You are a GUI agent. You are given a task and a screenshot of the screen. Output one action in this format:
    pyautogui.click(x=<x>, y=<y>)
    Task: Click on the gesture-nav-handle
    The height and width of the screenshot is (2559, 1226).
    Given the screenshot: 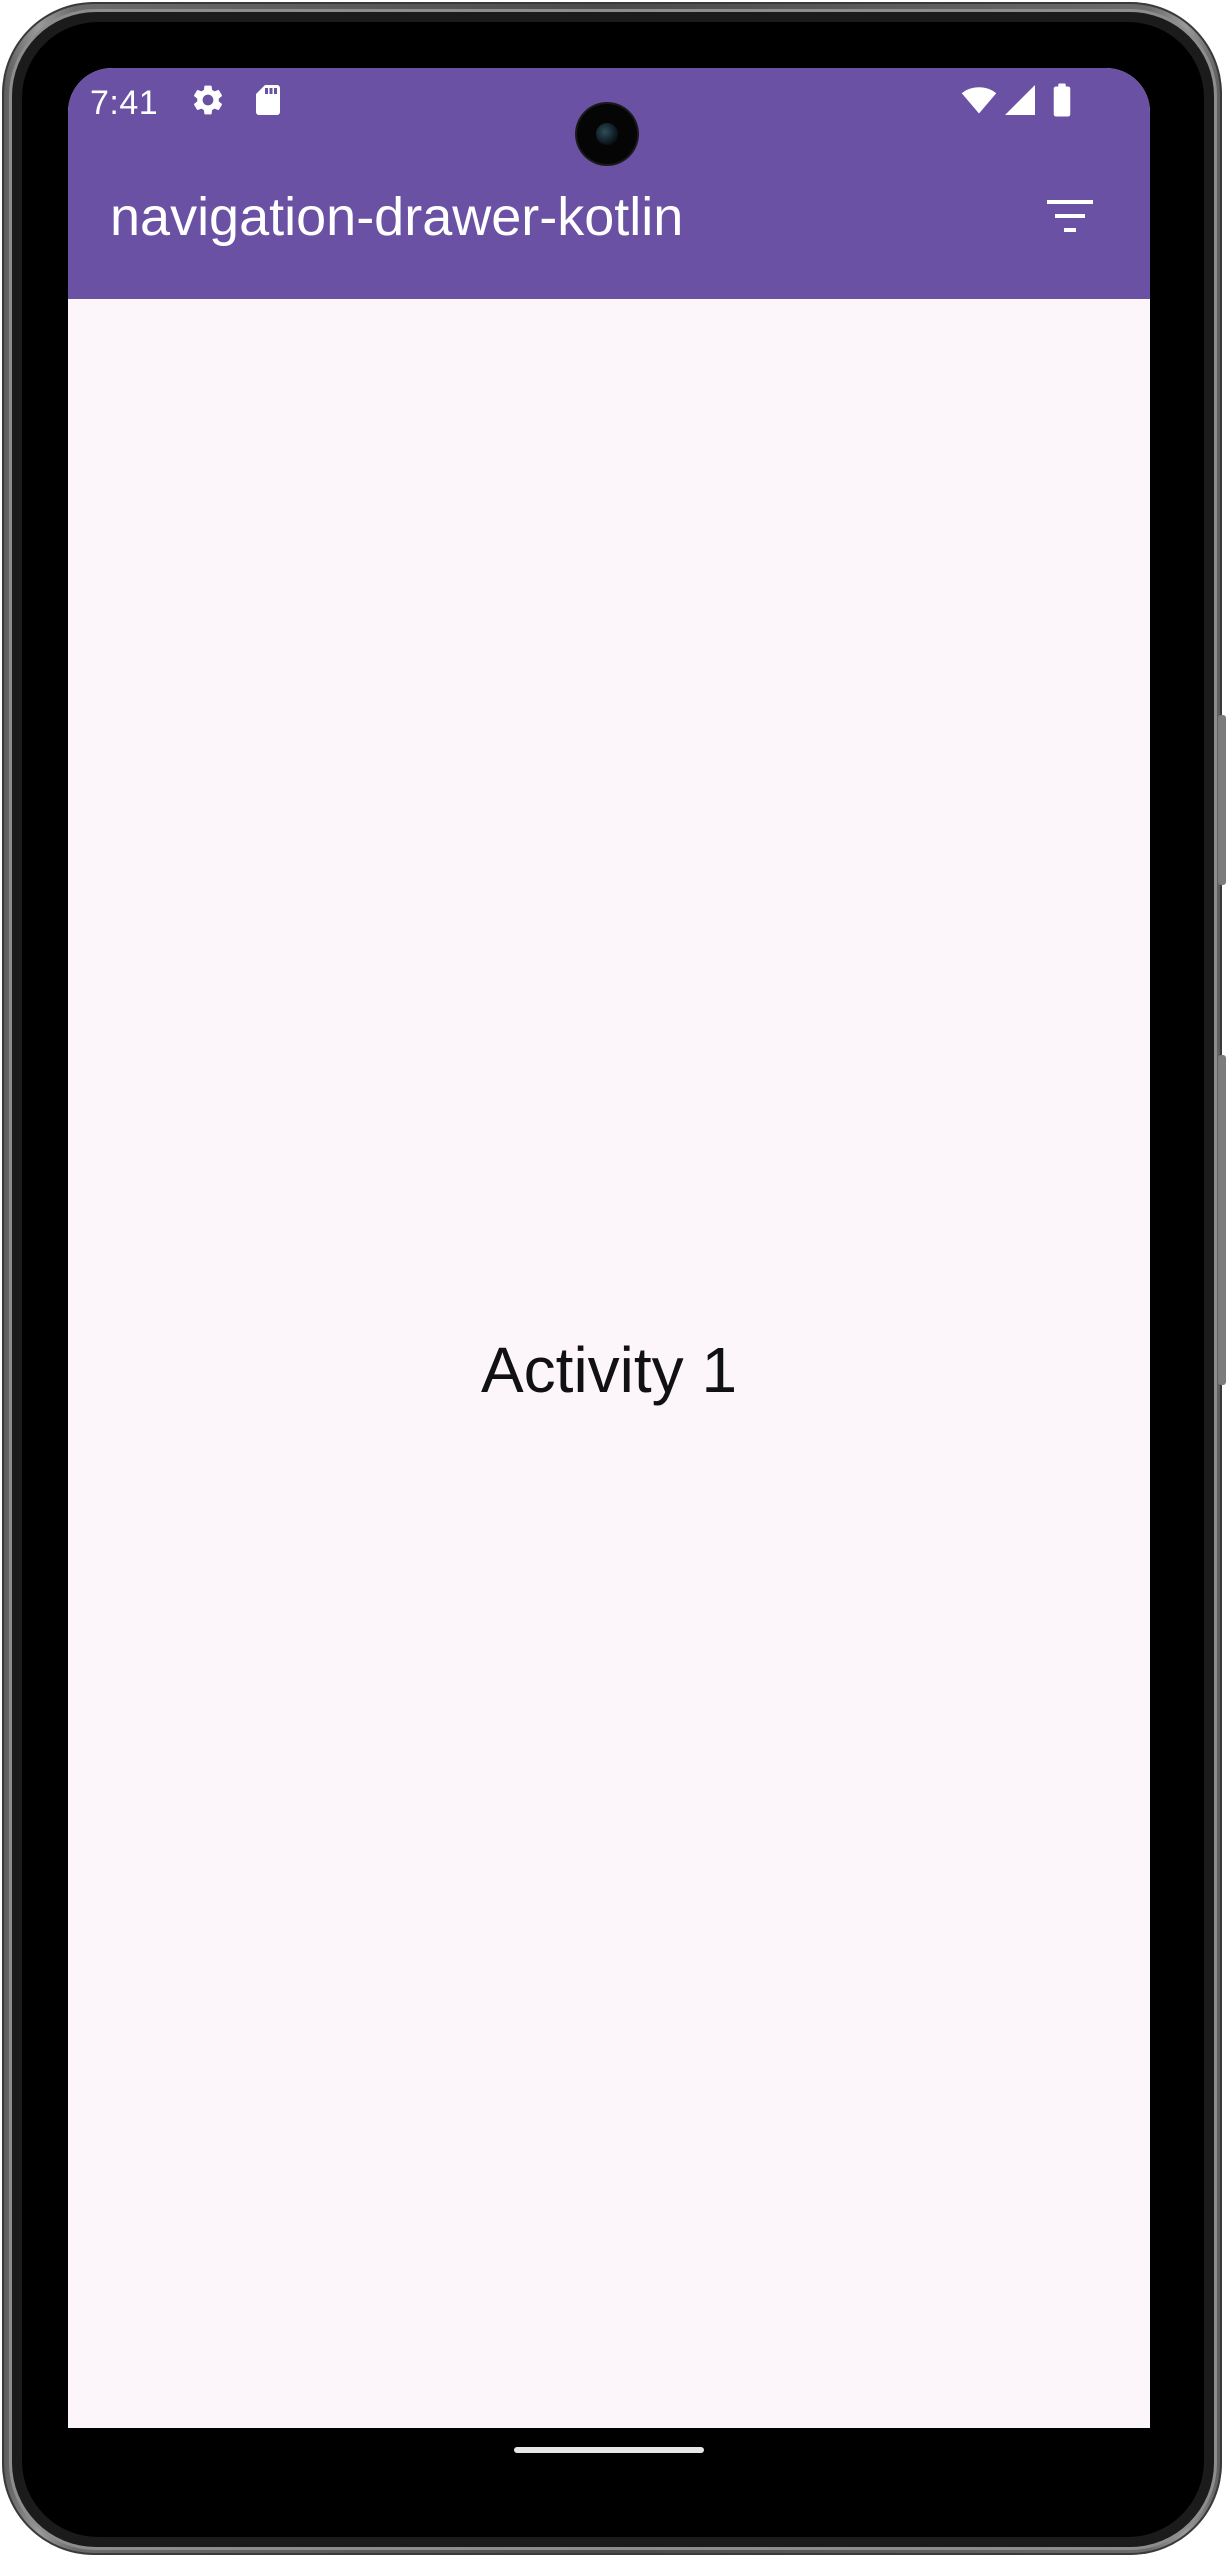 What is the action you would take?
    pyautogui.click(x=609, y=2450)
    